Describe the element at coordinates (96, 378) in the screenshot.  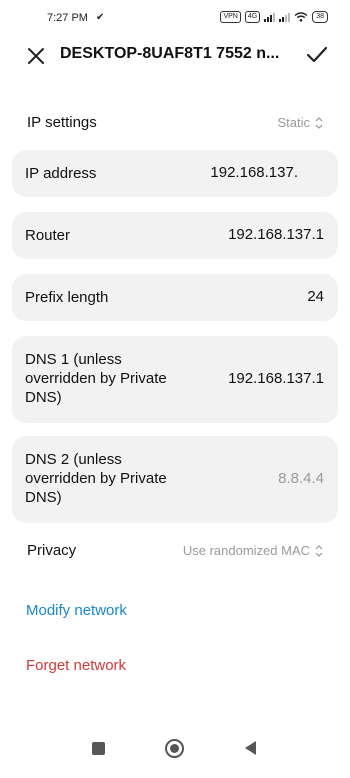
I see `dns1-label: DNS 1 (unless overridden by Private DNS)` at that location.